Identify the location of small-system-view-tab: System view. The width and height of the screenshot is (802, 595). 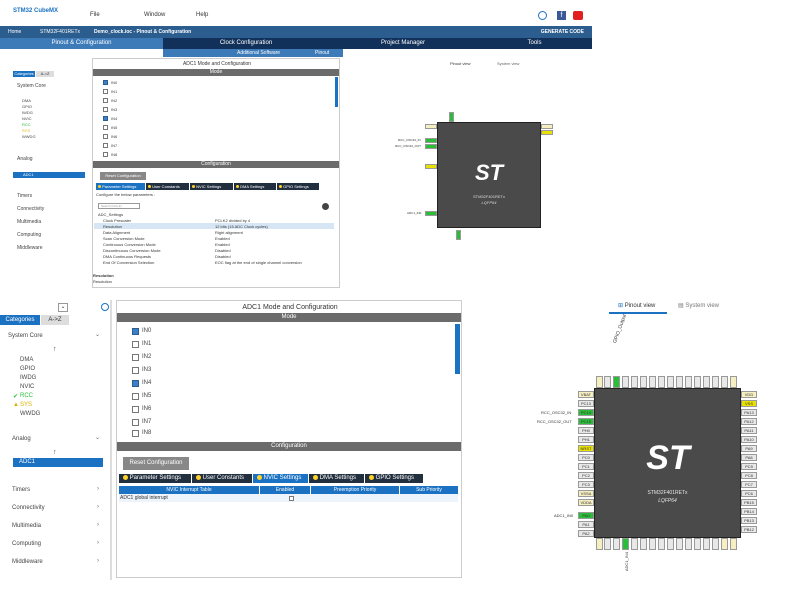
(508, 63).